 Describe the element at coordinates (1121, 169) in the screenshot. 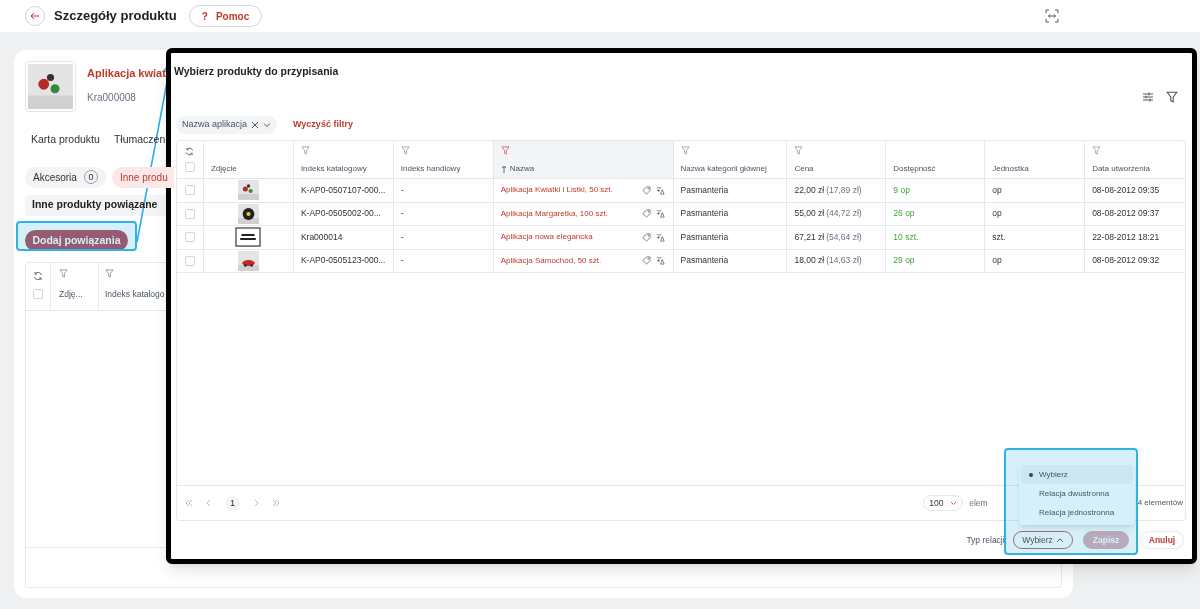

I see `column-header: Data utworzenia` at that location.